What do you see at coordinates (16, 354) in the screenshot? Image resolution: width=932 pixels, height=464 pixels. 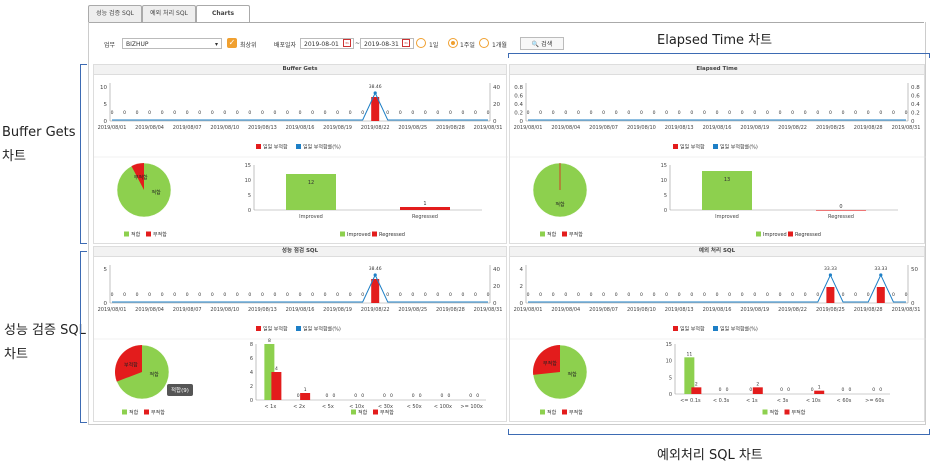 I see `annotation-perf-line2: 차트` at bounding box center [16, 354].